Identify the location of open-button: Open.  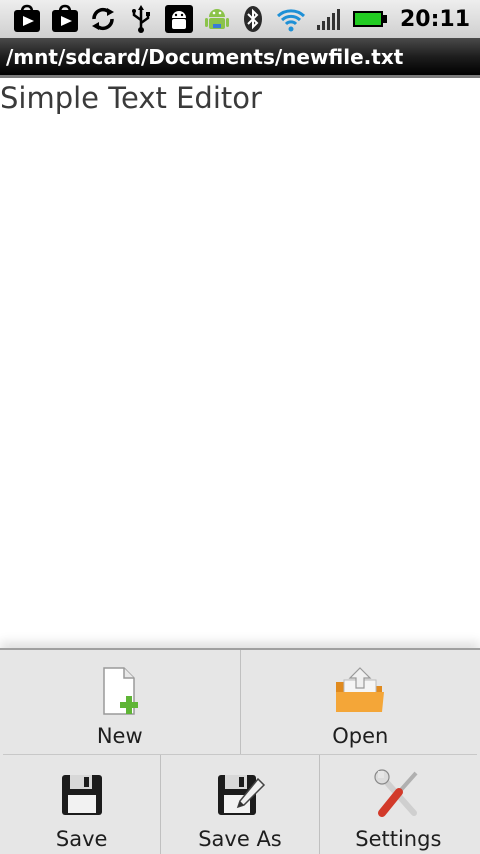
(359, 702).